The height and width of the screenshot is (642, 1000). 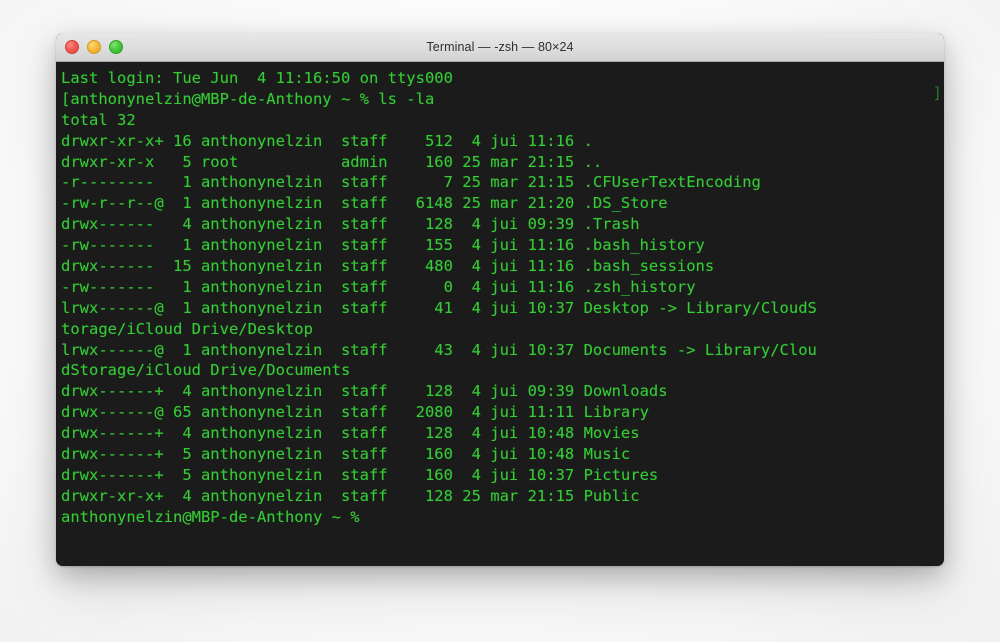 What do you see at coordinates (248, 98) in the screenshot?
I see `terminal-line: [anthonynelzin@MBP-de-Anthony ~ % ls -la` at bounding box center [248, 98].